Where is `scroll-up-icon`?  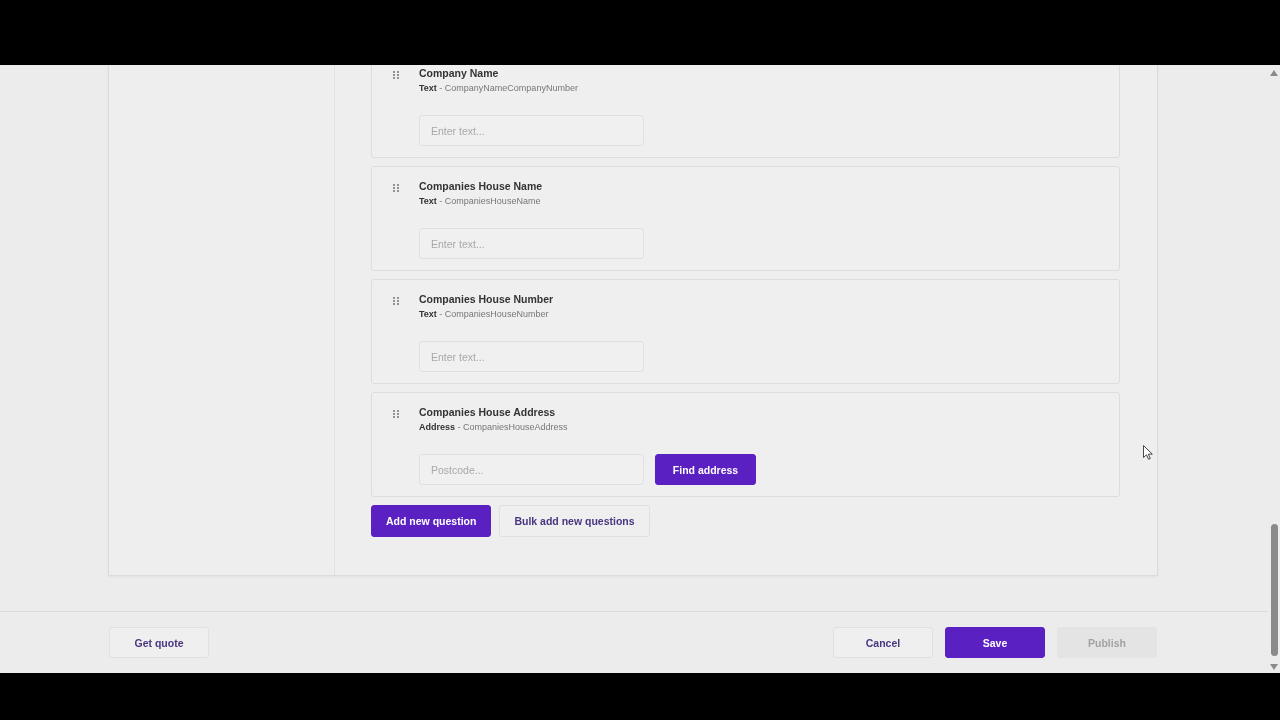
scroll-up-icon is located at coordinates (1274, 73).